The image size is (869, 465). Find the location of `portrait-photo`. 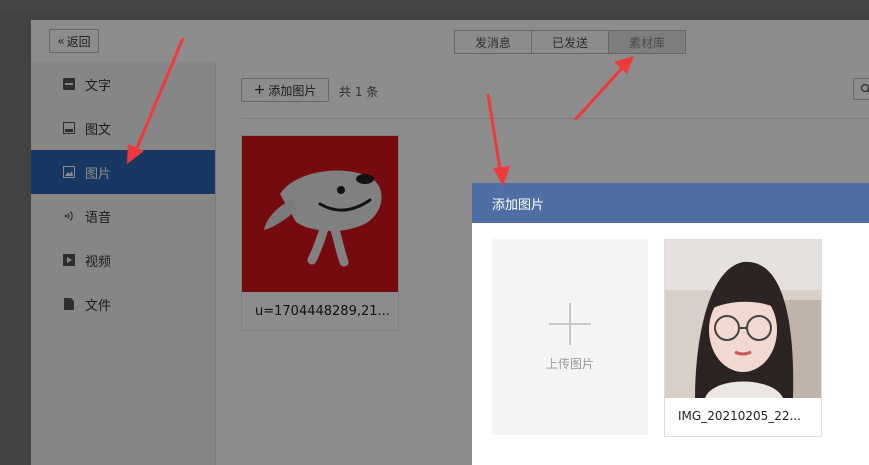

portrait-photo is located at coordinates (743, 319).